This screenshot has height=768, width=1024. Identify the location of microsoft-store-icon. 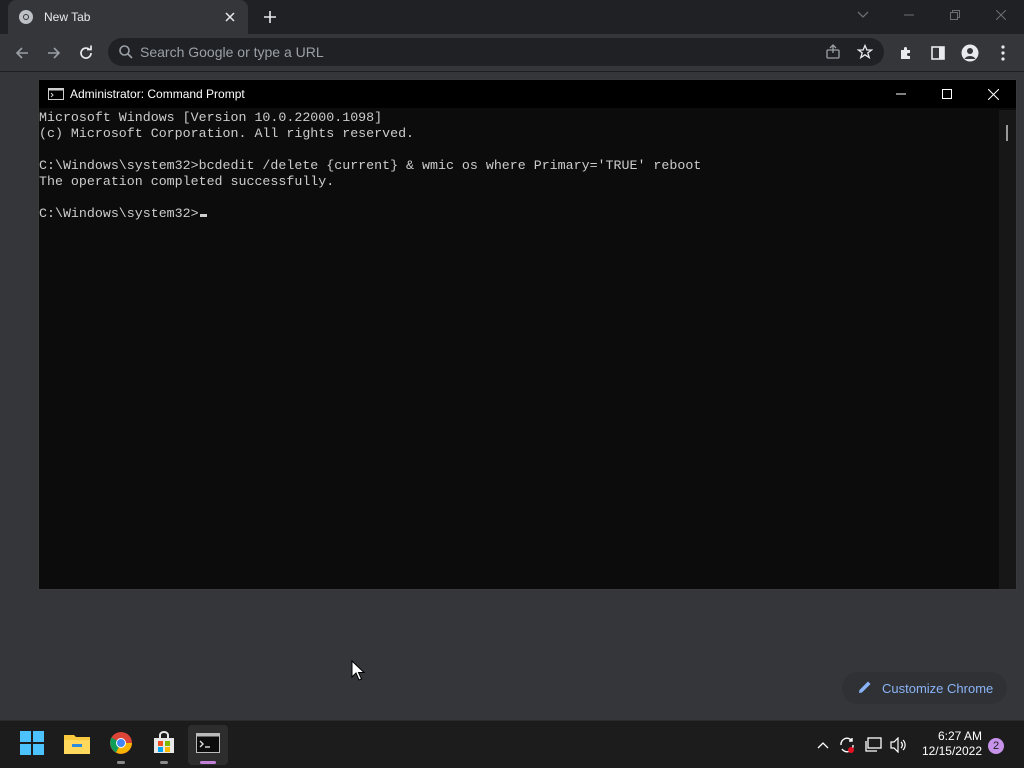
(164, 745).